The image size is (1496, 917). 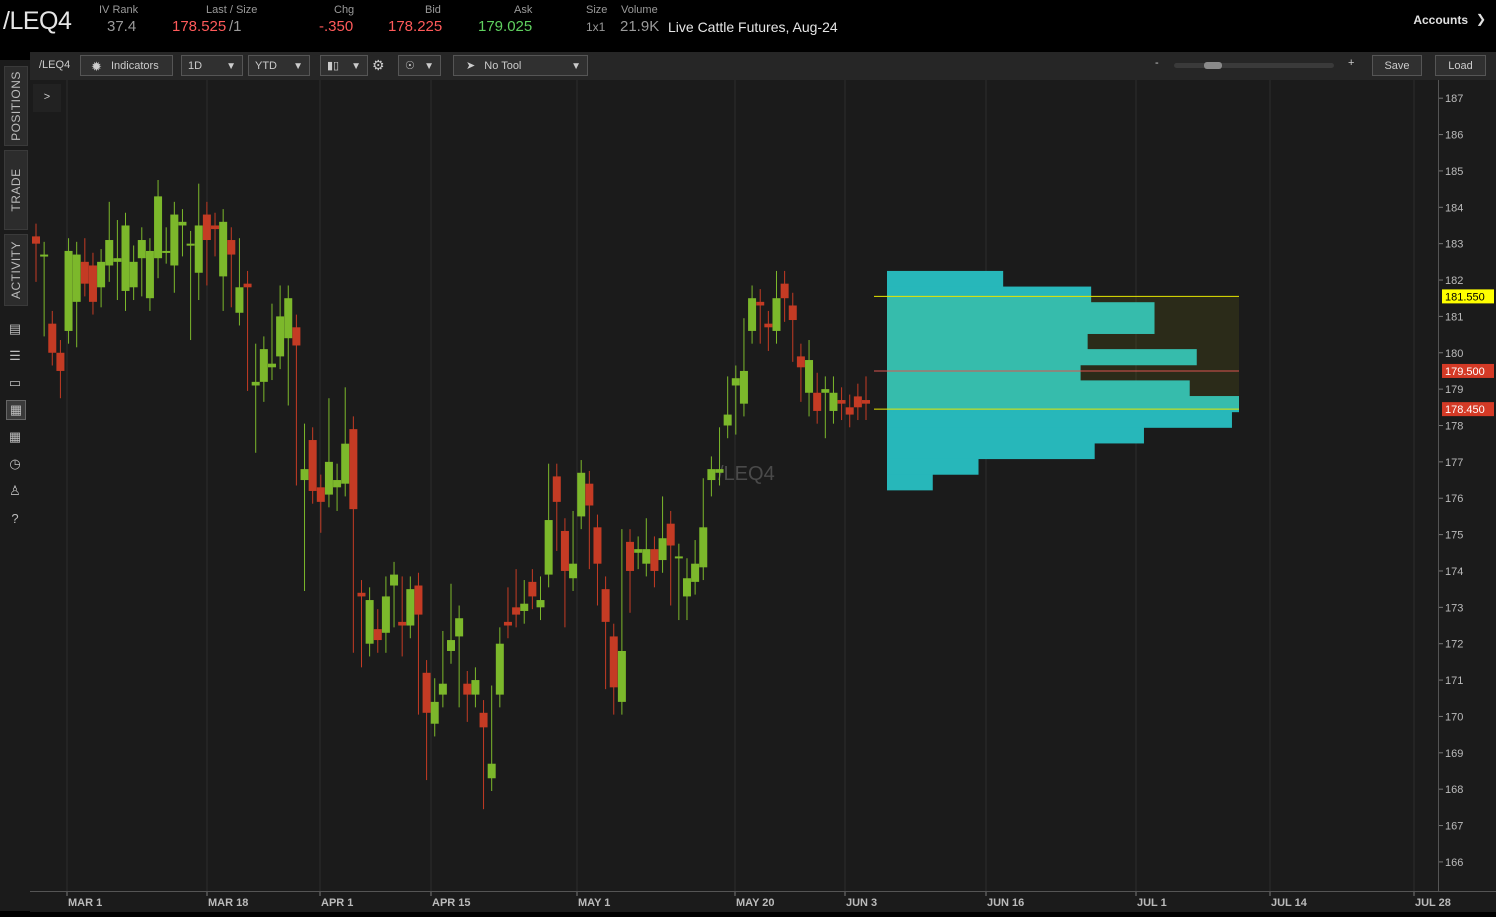 I want to click on y-tick-label: 174, so click(x=1454, y=572).